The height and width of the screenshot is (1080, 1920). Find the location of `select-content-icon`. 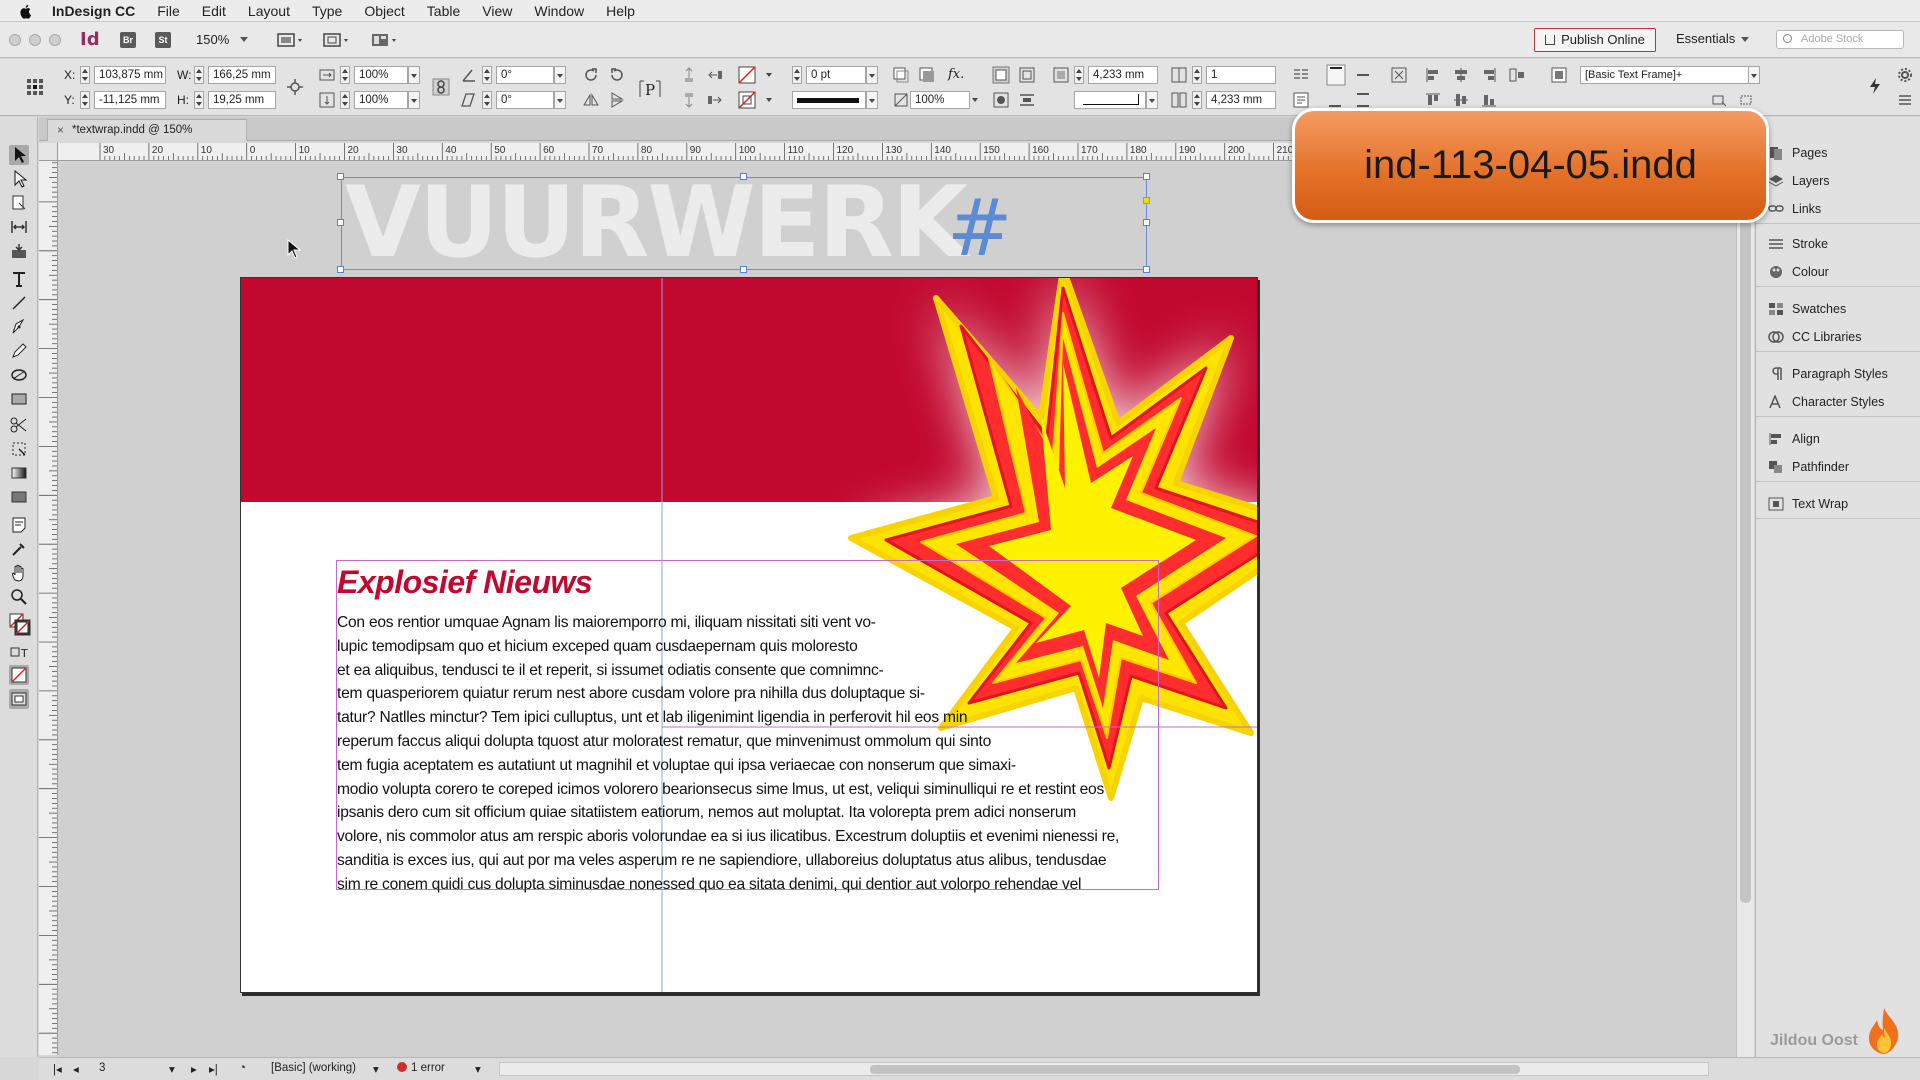

select-content-icon is located at coordinates (689, 100).